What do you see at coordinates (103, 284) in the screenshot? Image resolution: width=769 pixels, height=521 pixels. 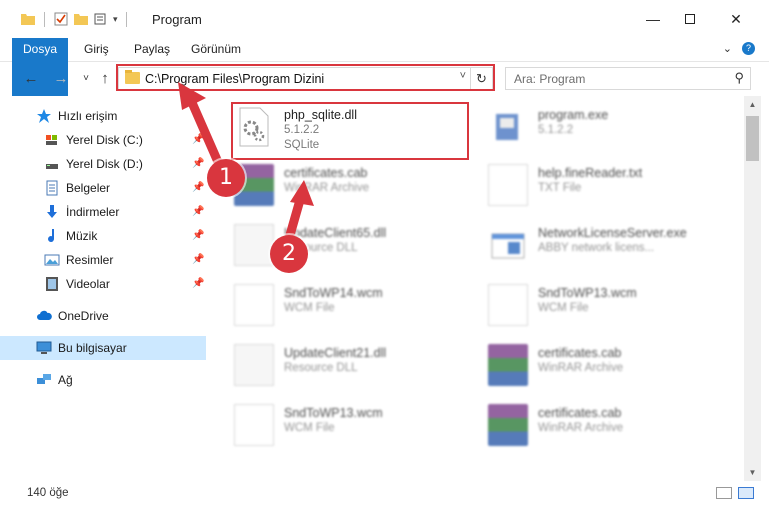 I see `sidebar-item-videos: Videolar 📌` at bounding box center [103, 284].